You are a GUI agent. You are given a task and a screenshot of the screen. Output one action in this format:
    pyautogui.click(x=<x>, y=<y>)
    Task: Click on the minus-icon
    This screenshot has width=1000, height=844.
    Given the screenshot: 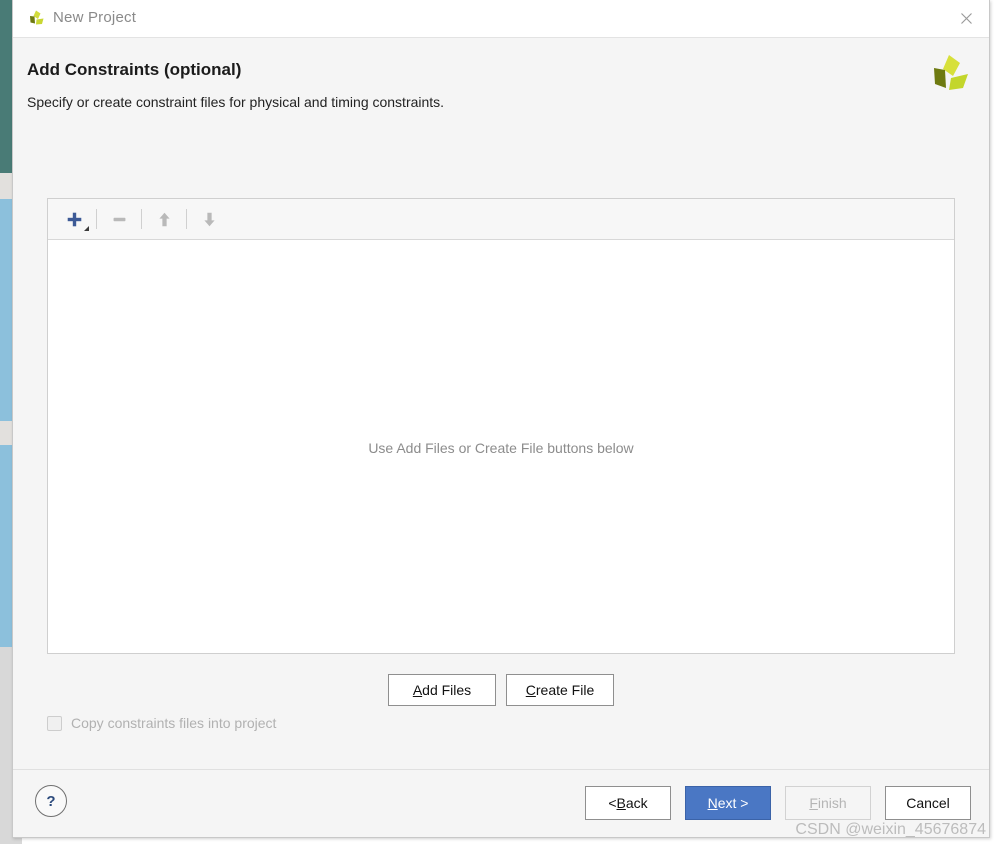 What is the action you would take?
    pyautogui.click(x=119, y=219)
    